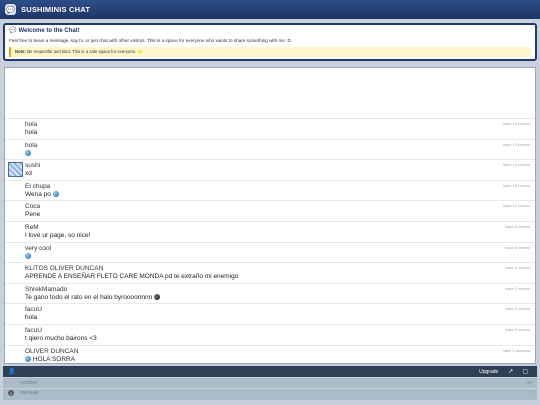 The image size is (540, 405). I want to click on chat-message: facuU hola hace 2 meses, so click(270, 313).